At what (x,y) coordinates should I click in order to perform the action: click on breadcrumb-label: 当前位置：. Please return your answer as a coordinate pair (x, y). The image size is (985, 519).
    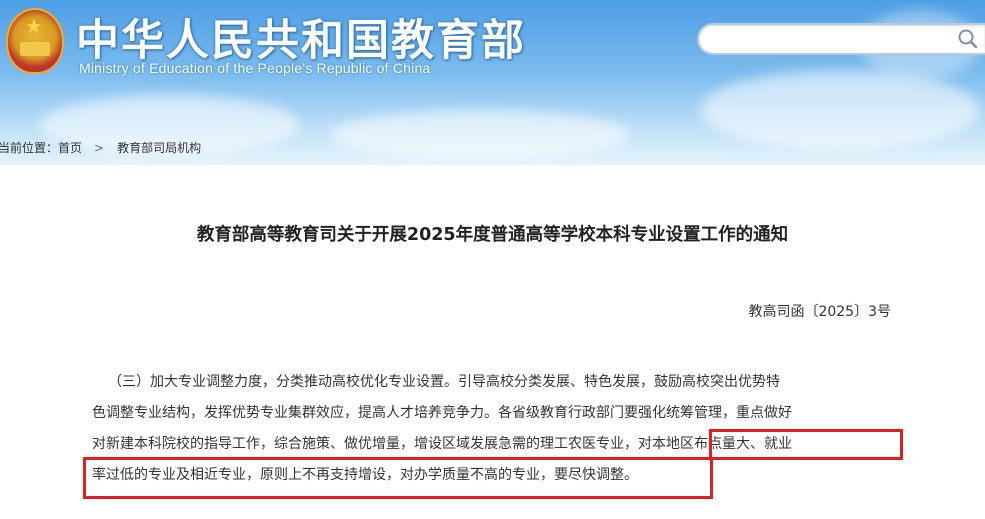
    Looking at the image, I should click on (29, 148).